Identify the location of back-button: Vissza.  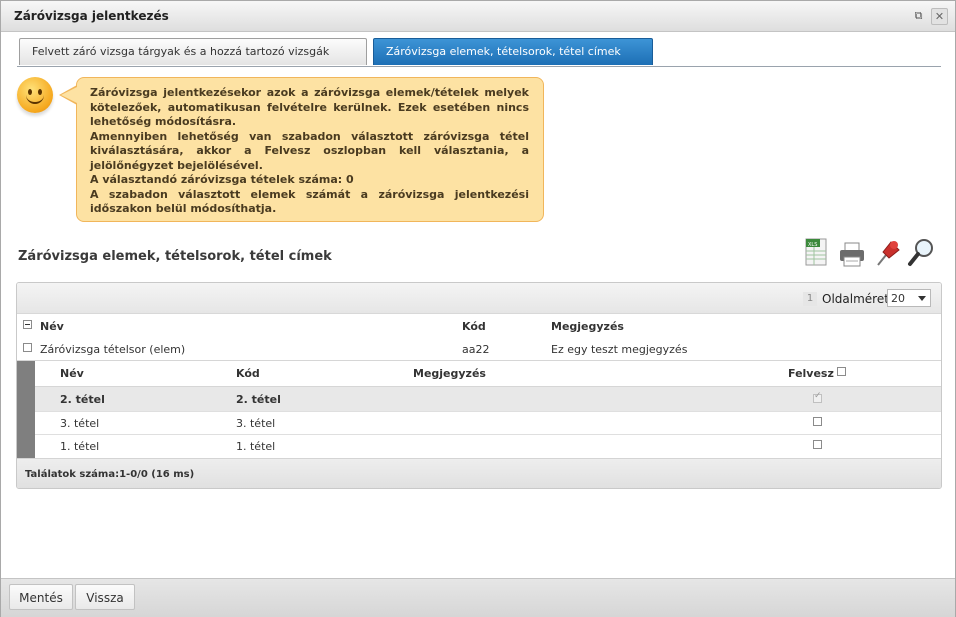
(105, 597).